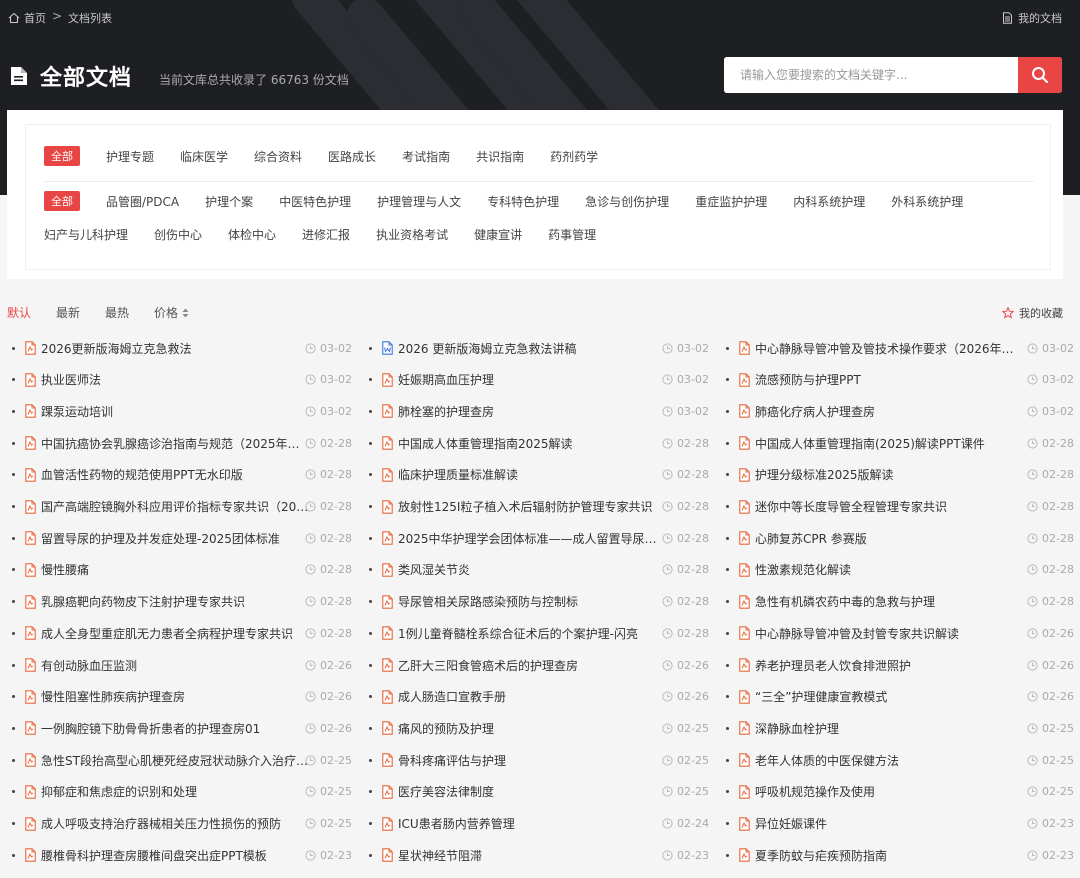 This screenshot has height=878, width=1080. Describe the element at coordinates (533, 665) in the screenshot. I see `document-title: 乙肝大三阳食管癌术后的护理查房` at that location.